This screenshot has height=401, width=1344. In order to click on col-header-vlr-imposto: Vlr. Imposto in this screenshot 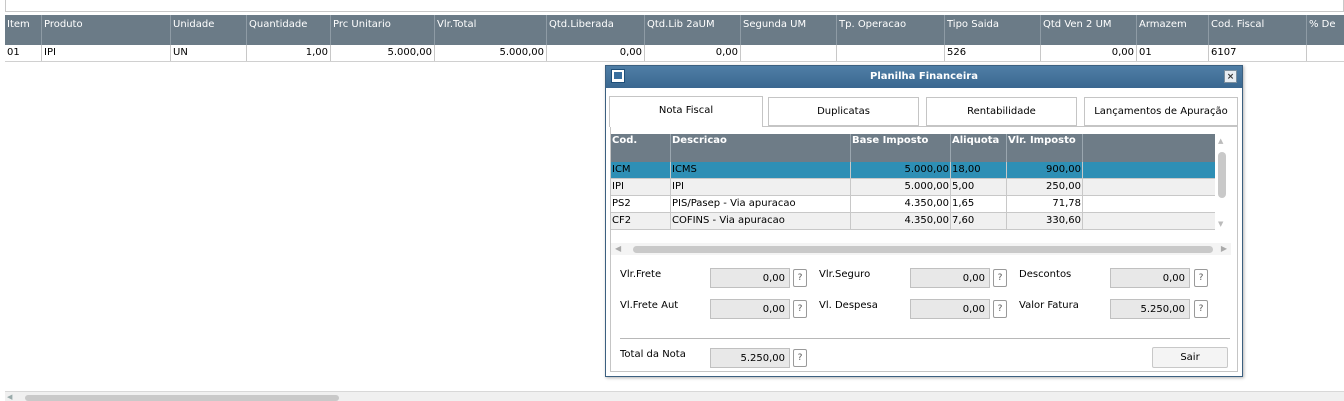, I will do `click(1045, 148)`.